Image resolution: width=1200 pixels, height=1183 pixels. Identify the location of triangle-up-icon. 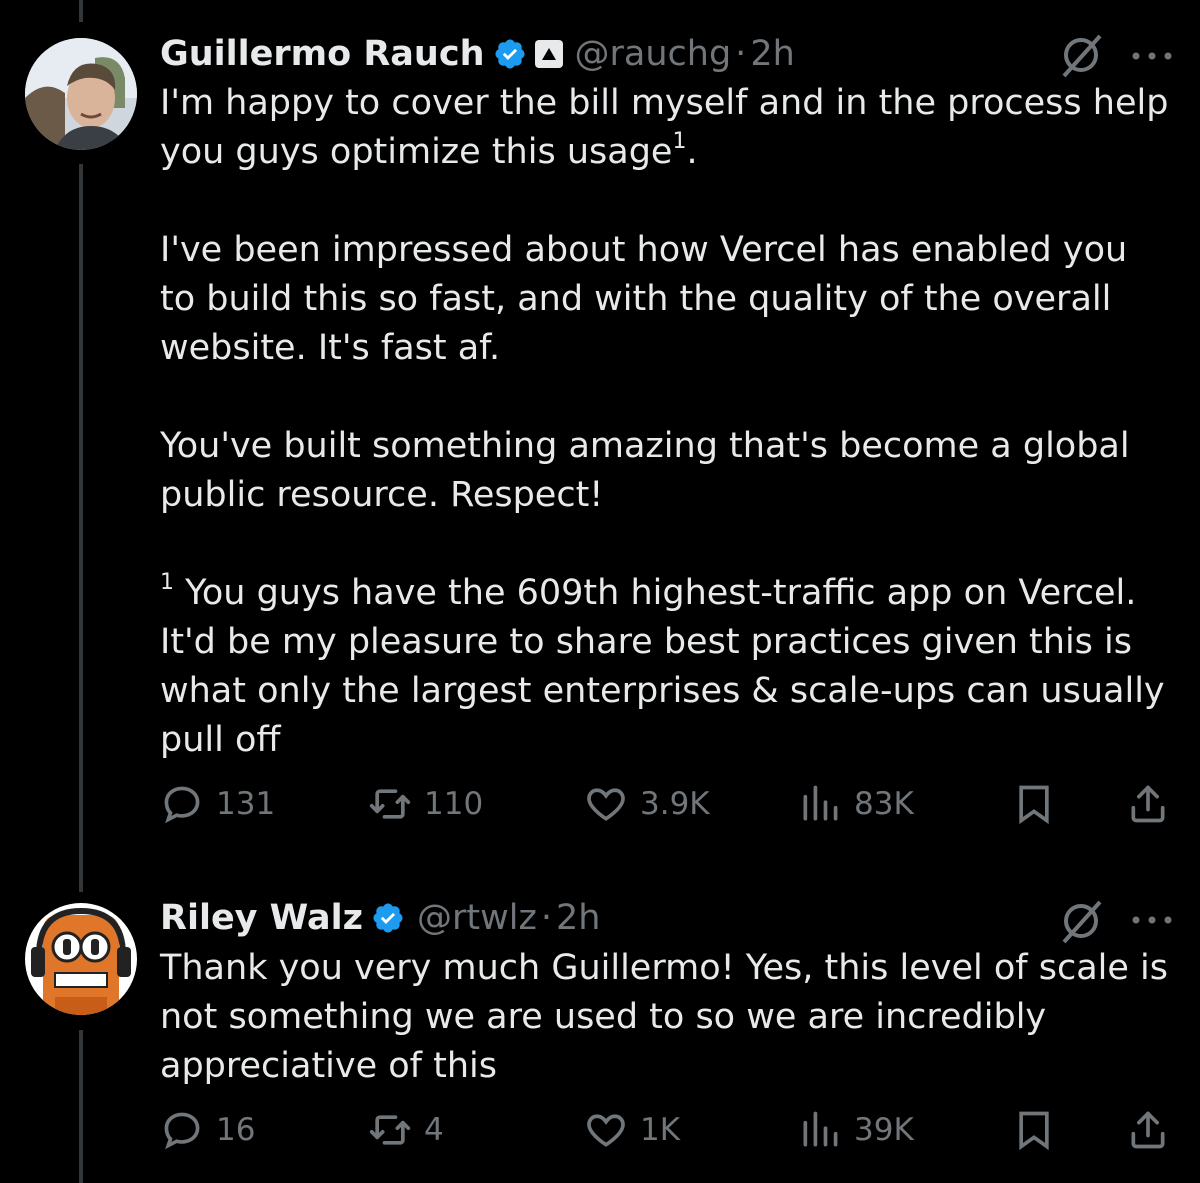
(548, 54).